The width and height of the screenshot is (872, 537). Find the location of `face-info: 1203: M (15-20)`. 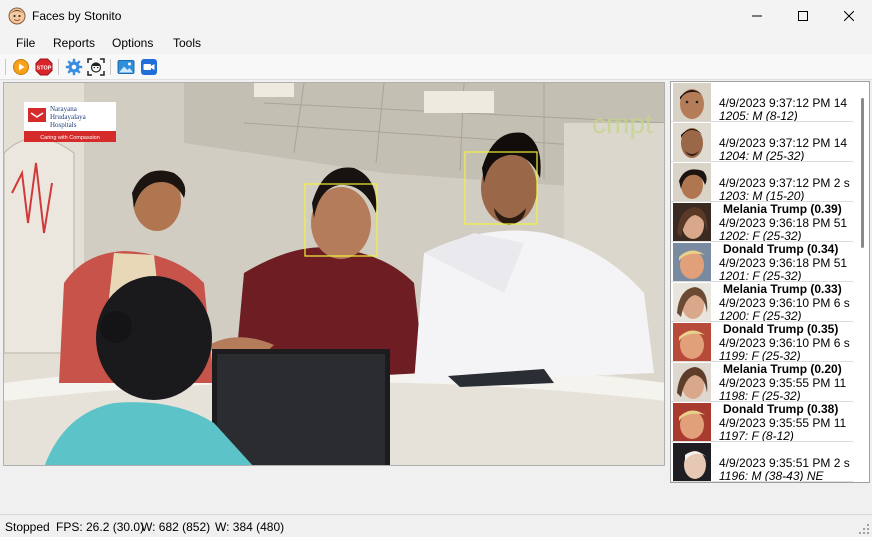

face-info: 1203: M (15-20) is located at coordinates (762, 195).